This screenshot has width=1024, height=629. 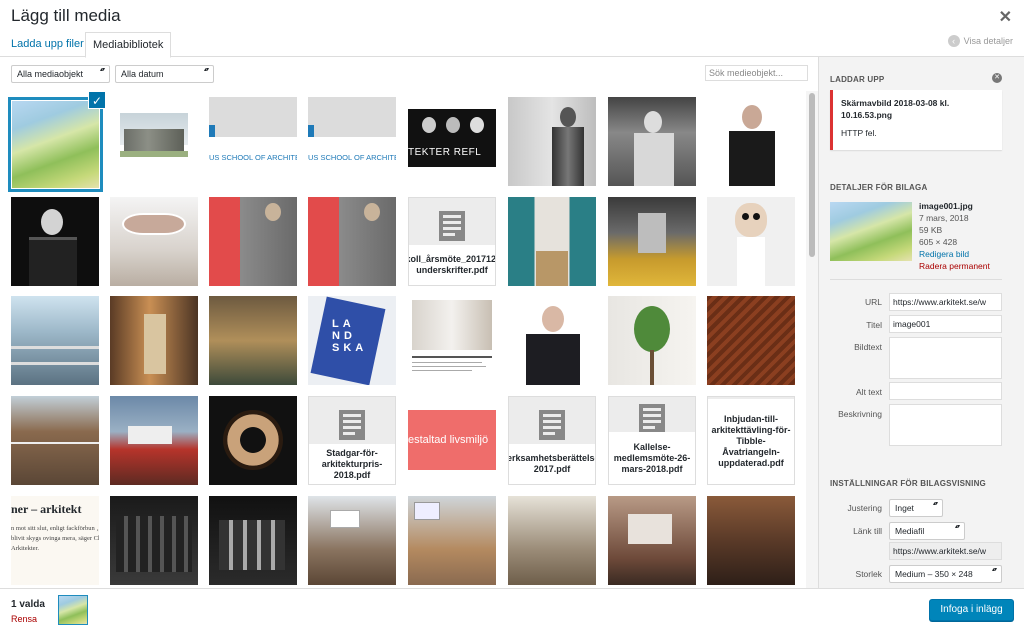 What do you see at coordinates (128, 45) in the screenshot?
I see `tab-media-library: Mediabibliotek` at bounding box center [128, 45].